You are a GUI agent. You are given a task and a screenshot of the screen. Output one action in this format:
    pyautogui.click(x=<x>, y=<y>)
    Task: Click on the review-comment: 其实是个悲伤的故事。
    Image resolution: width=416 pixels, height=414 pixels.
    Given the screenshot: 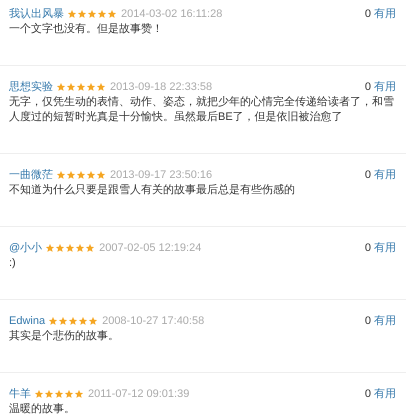 What is the action you would take?
    pyautogui.click(x=64, y=336)
    